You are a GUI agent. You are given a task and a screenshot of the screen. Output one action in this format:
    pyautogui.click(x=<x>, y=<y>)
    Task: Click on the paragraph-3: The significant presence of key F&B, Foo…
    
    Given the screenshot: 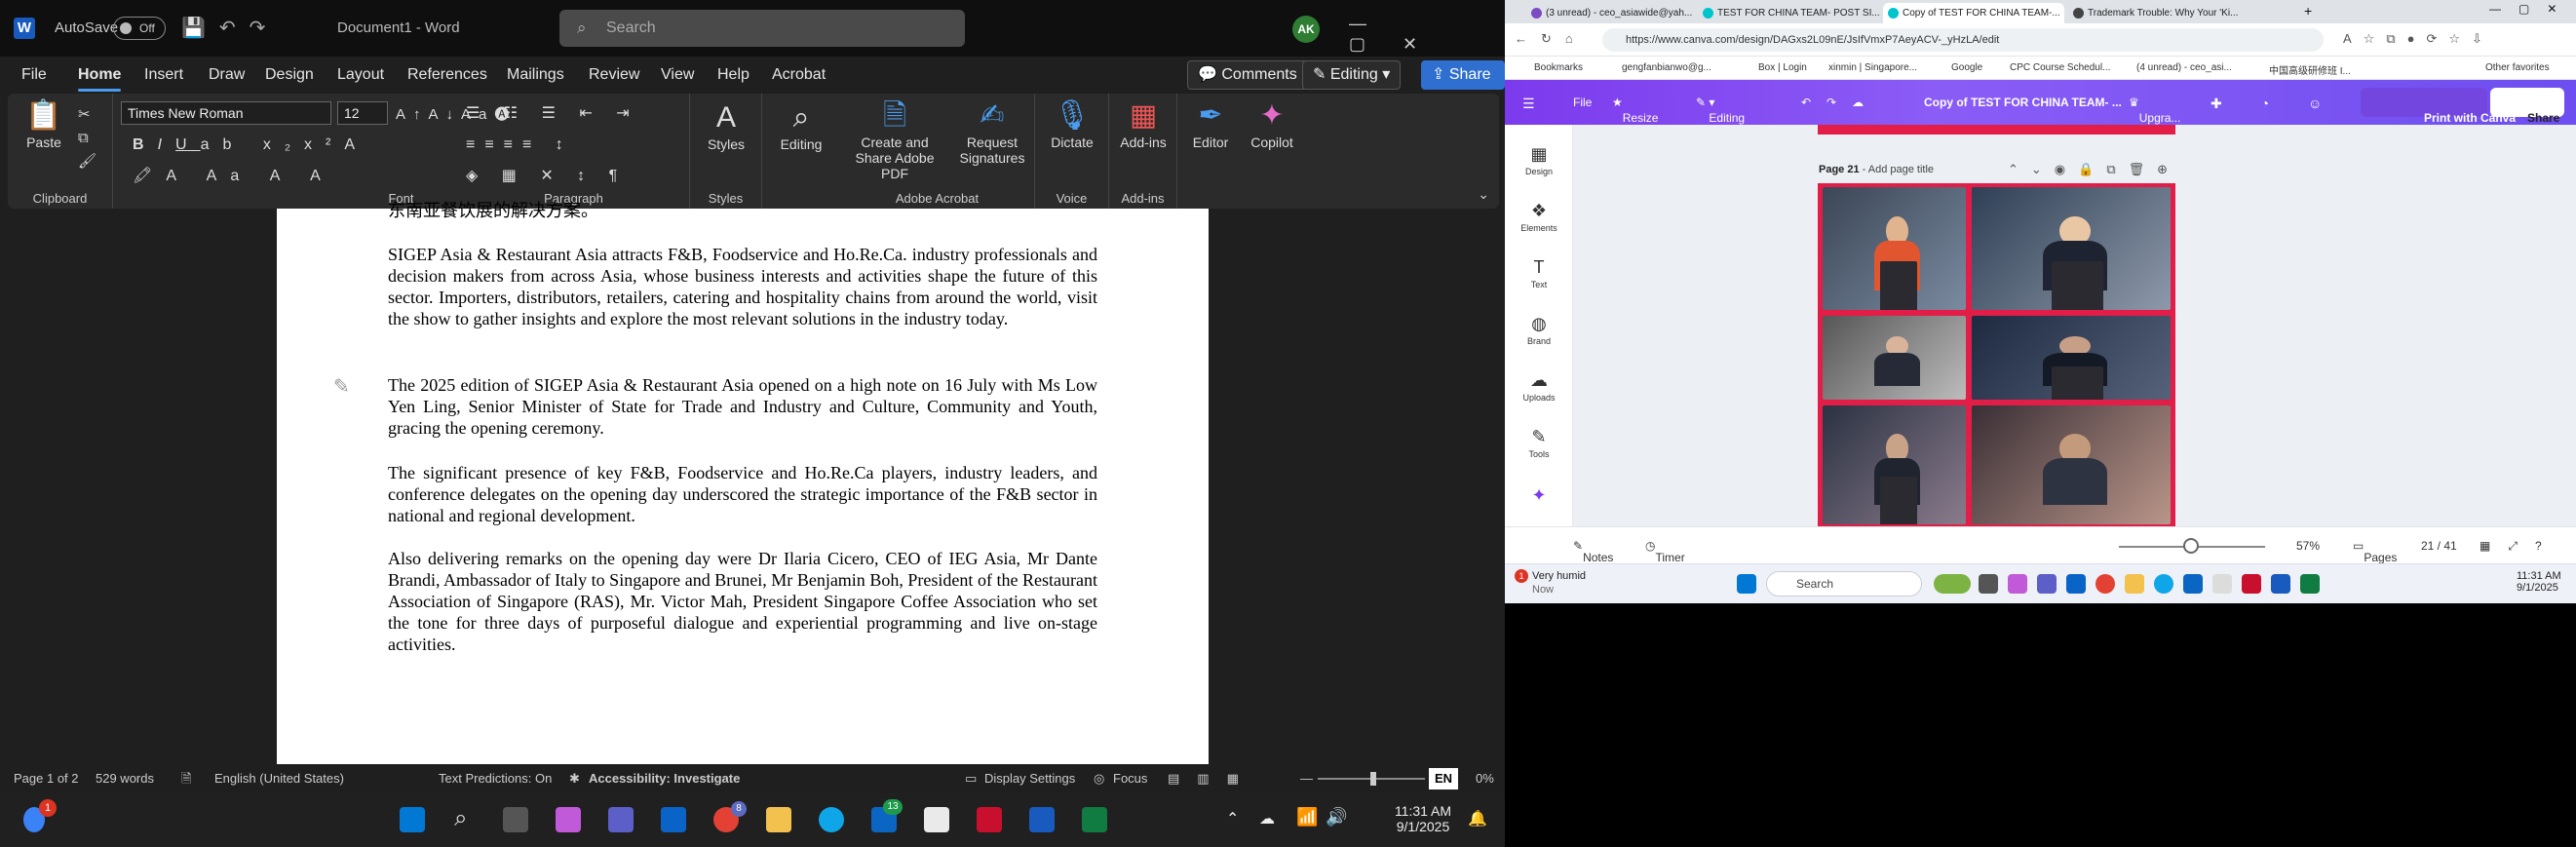 What is the action you would take?
    pyautogui.click(x=742, y=494)
    